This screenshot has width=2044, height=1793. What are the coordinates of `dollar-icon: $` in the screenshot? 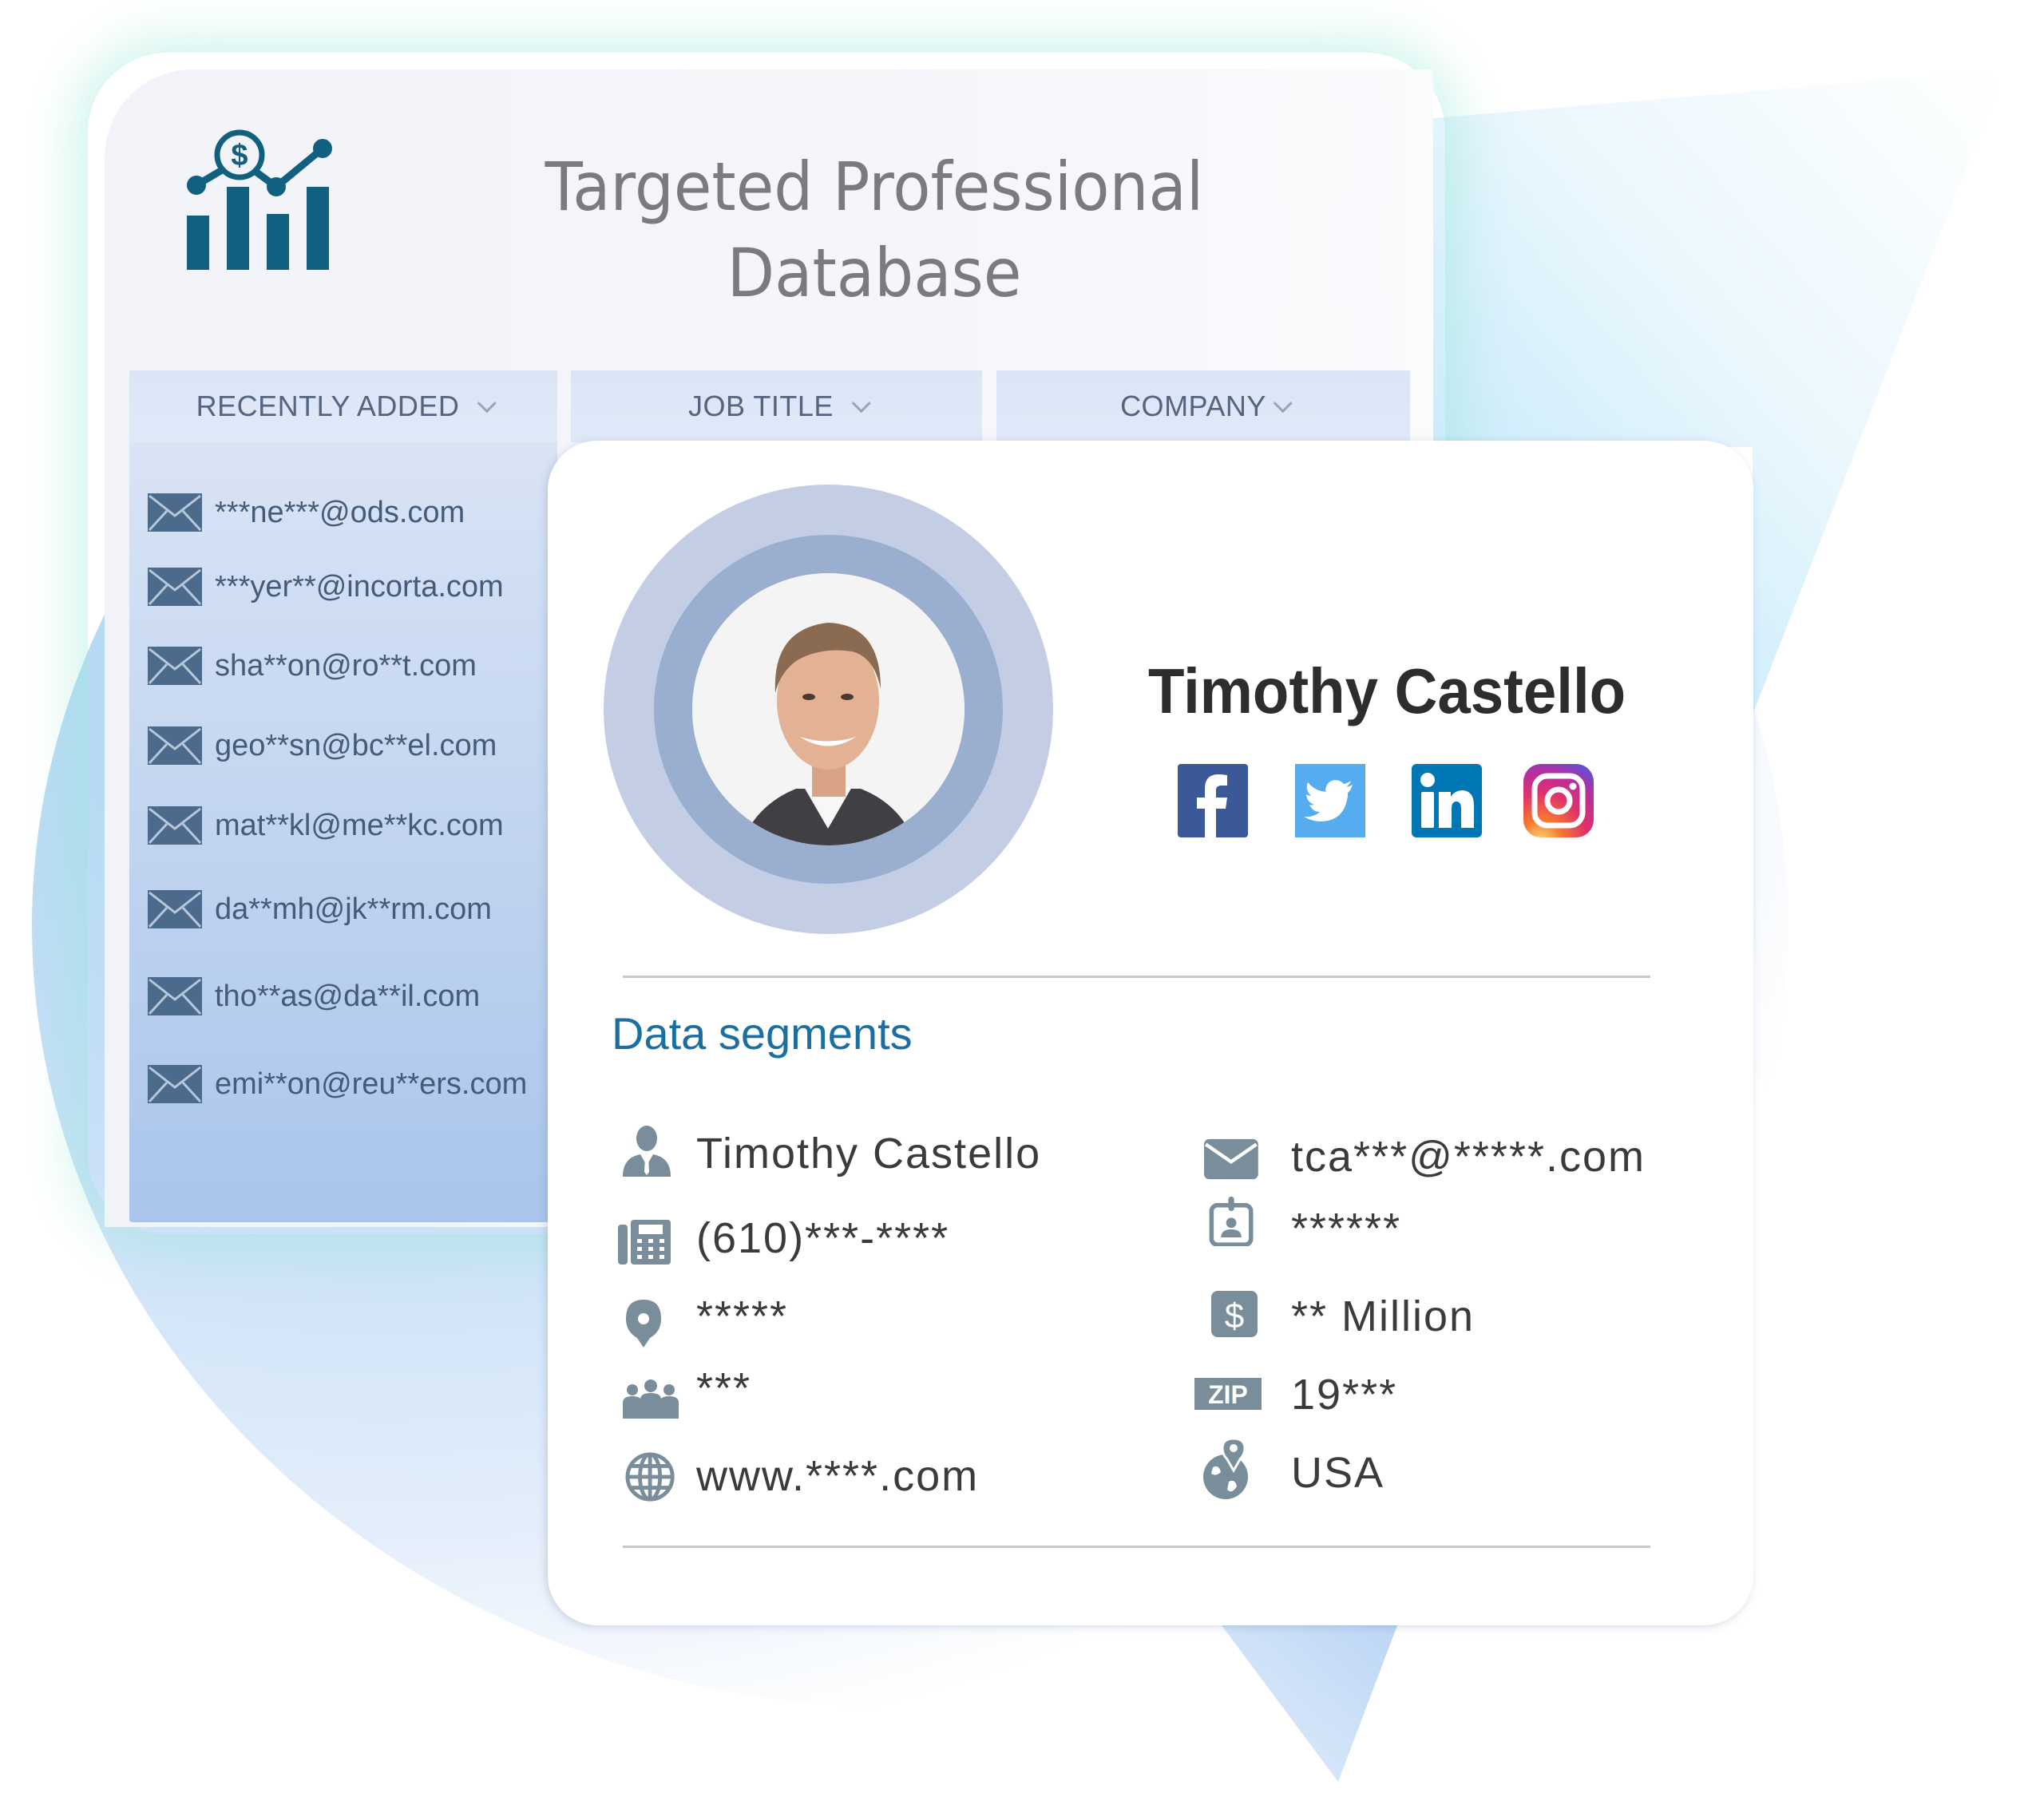 It's located at (1234, 1314).